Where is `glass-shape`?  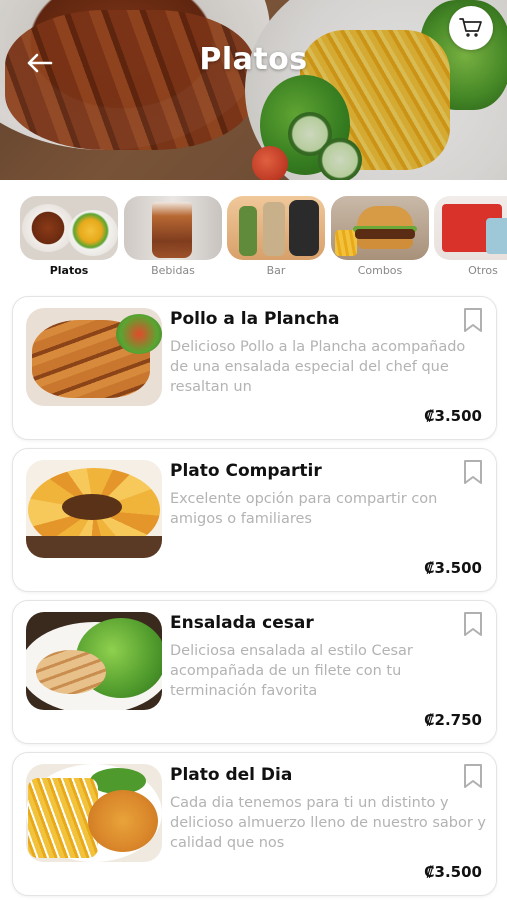 glass-shape is located at coordinates (172, 230).